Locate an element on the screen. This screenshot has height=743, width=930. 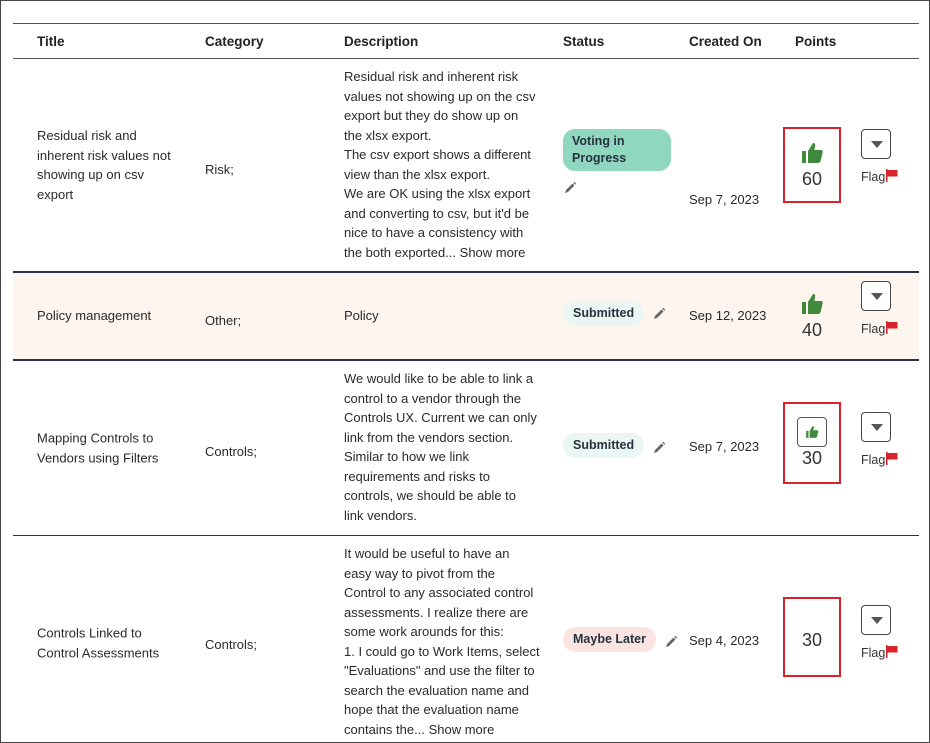
header-category: Category is located at coordinates (234, 41).